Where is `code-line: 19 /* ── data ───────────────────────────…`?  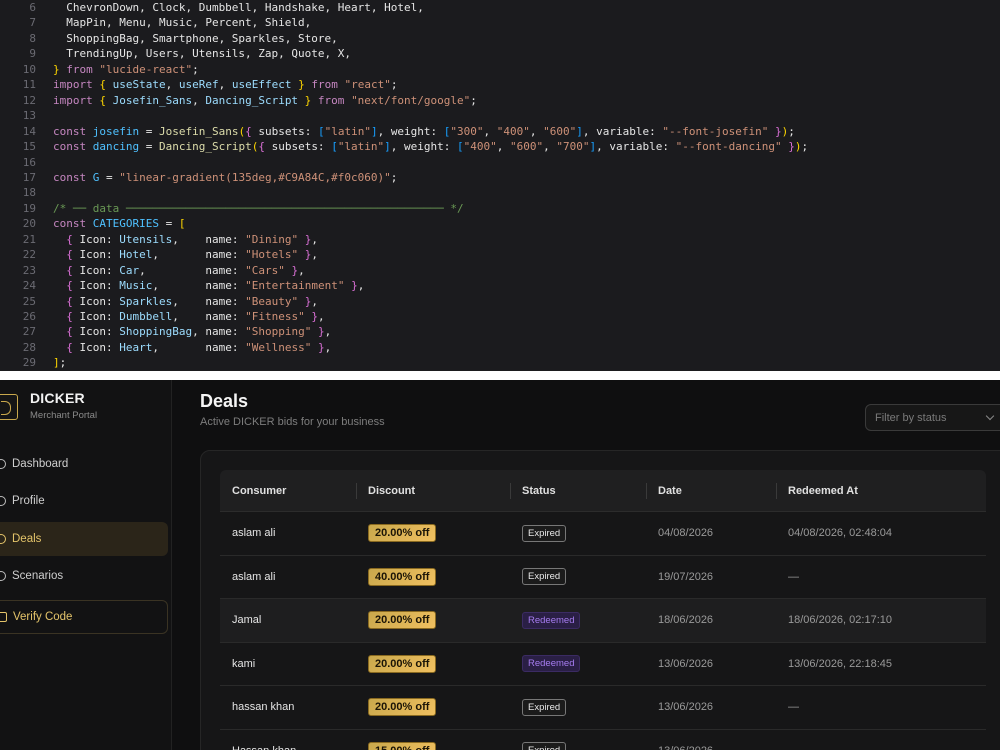 code-line: 19 /* ── data ───────────────────────────… is located at coordinates (232, 209).